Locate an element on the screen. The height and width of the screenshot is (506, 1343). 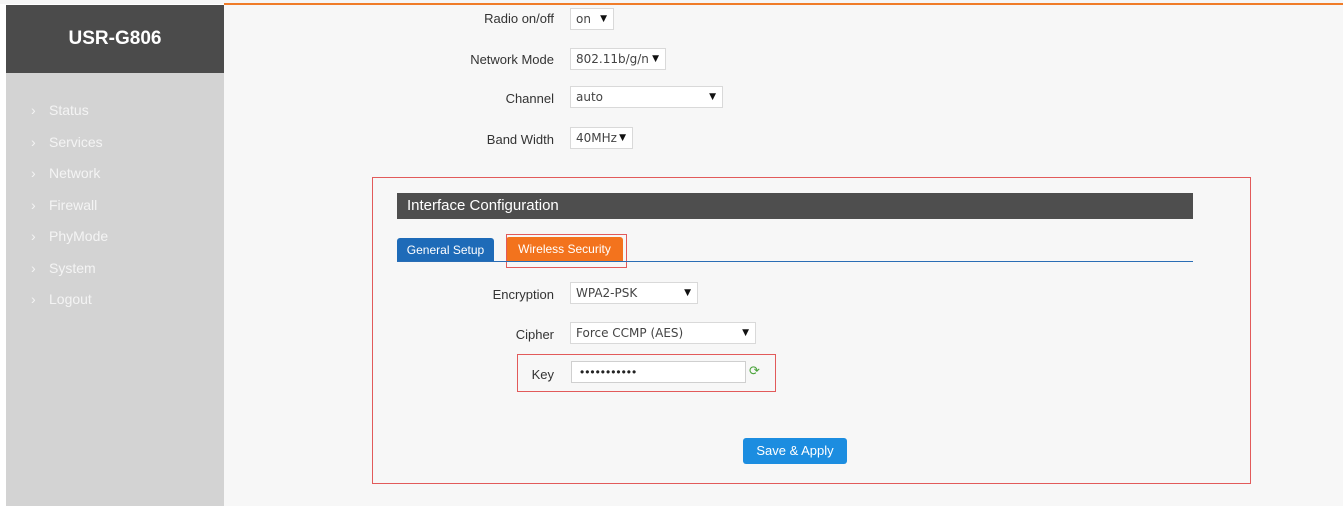
network-mode-select: 802.11b/g/n ▼ is located at coordinates (618, 59).